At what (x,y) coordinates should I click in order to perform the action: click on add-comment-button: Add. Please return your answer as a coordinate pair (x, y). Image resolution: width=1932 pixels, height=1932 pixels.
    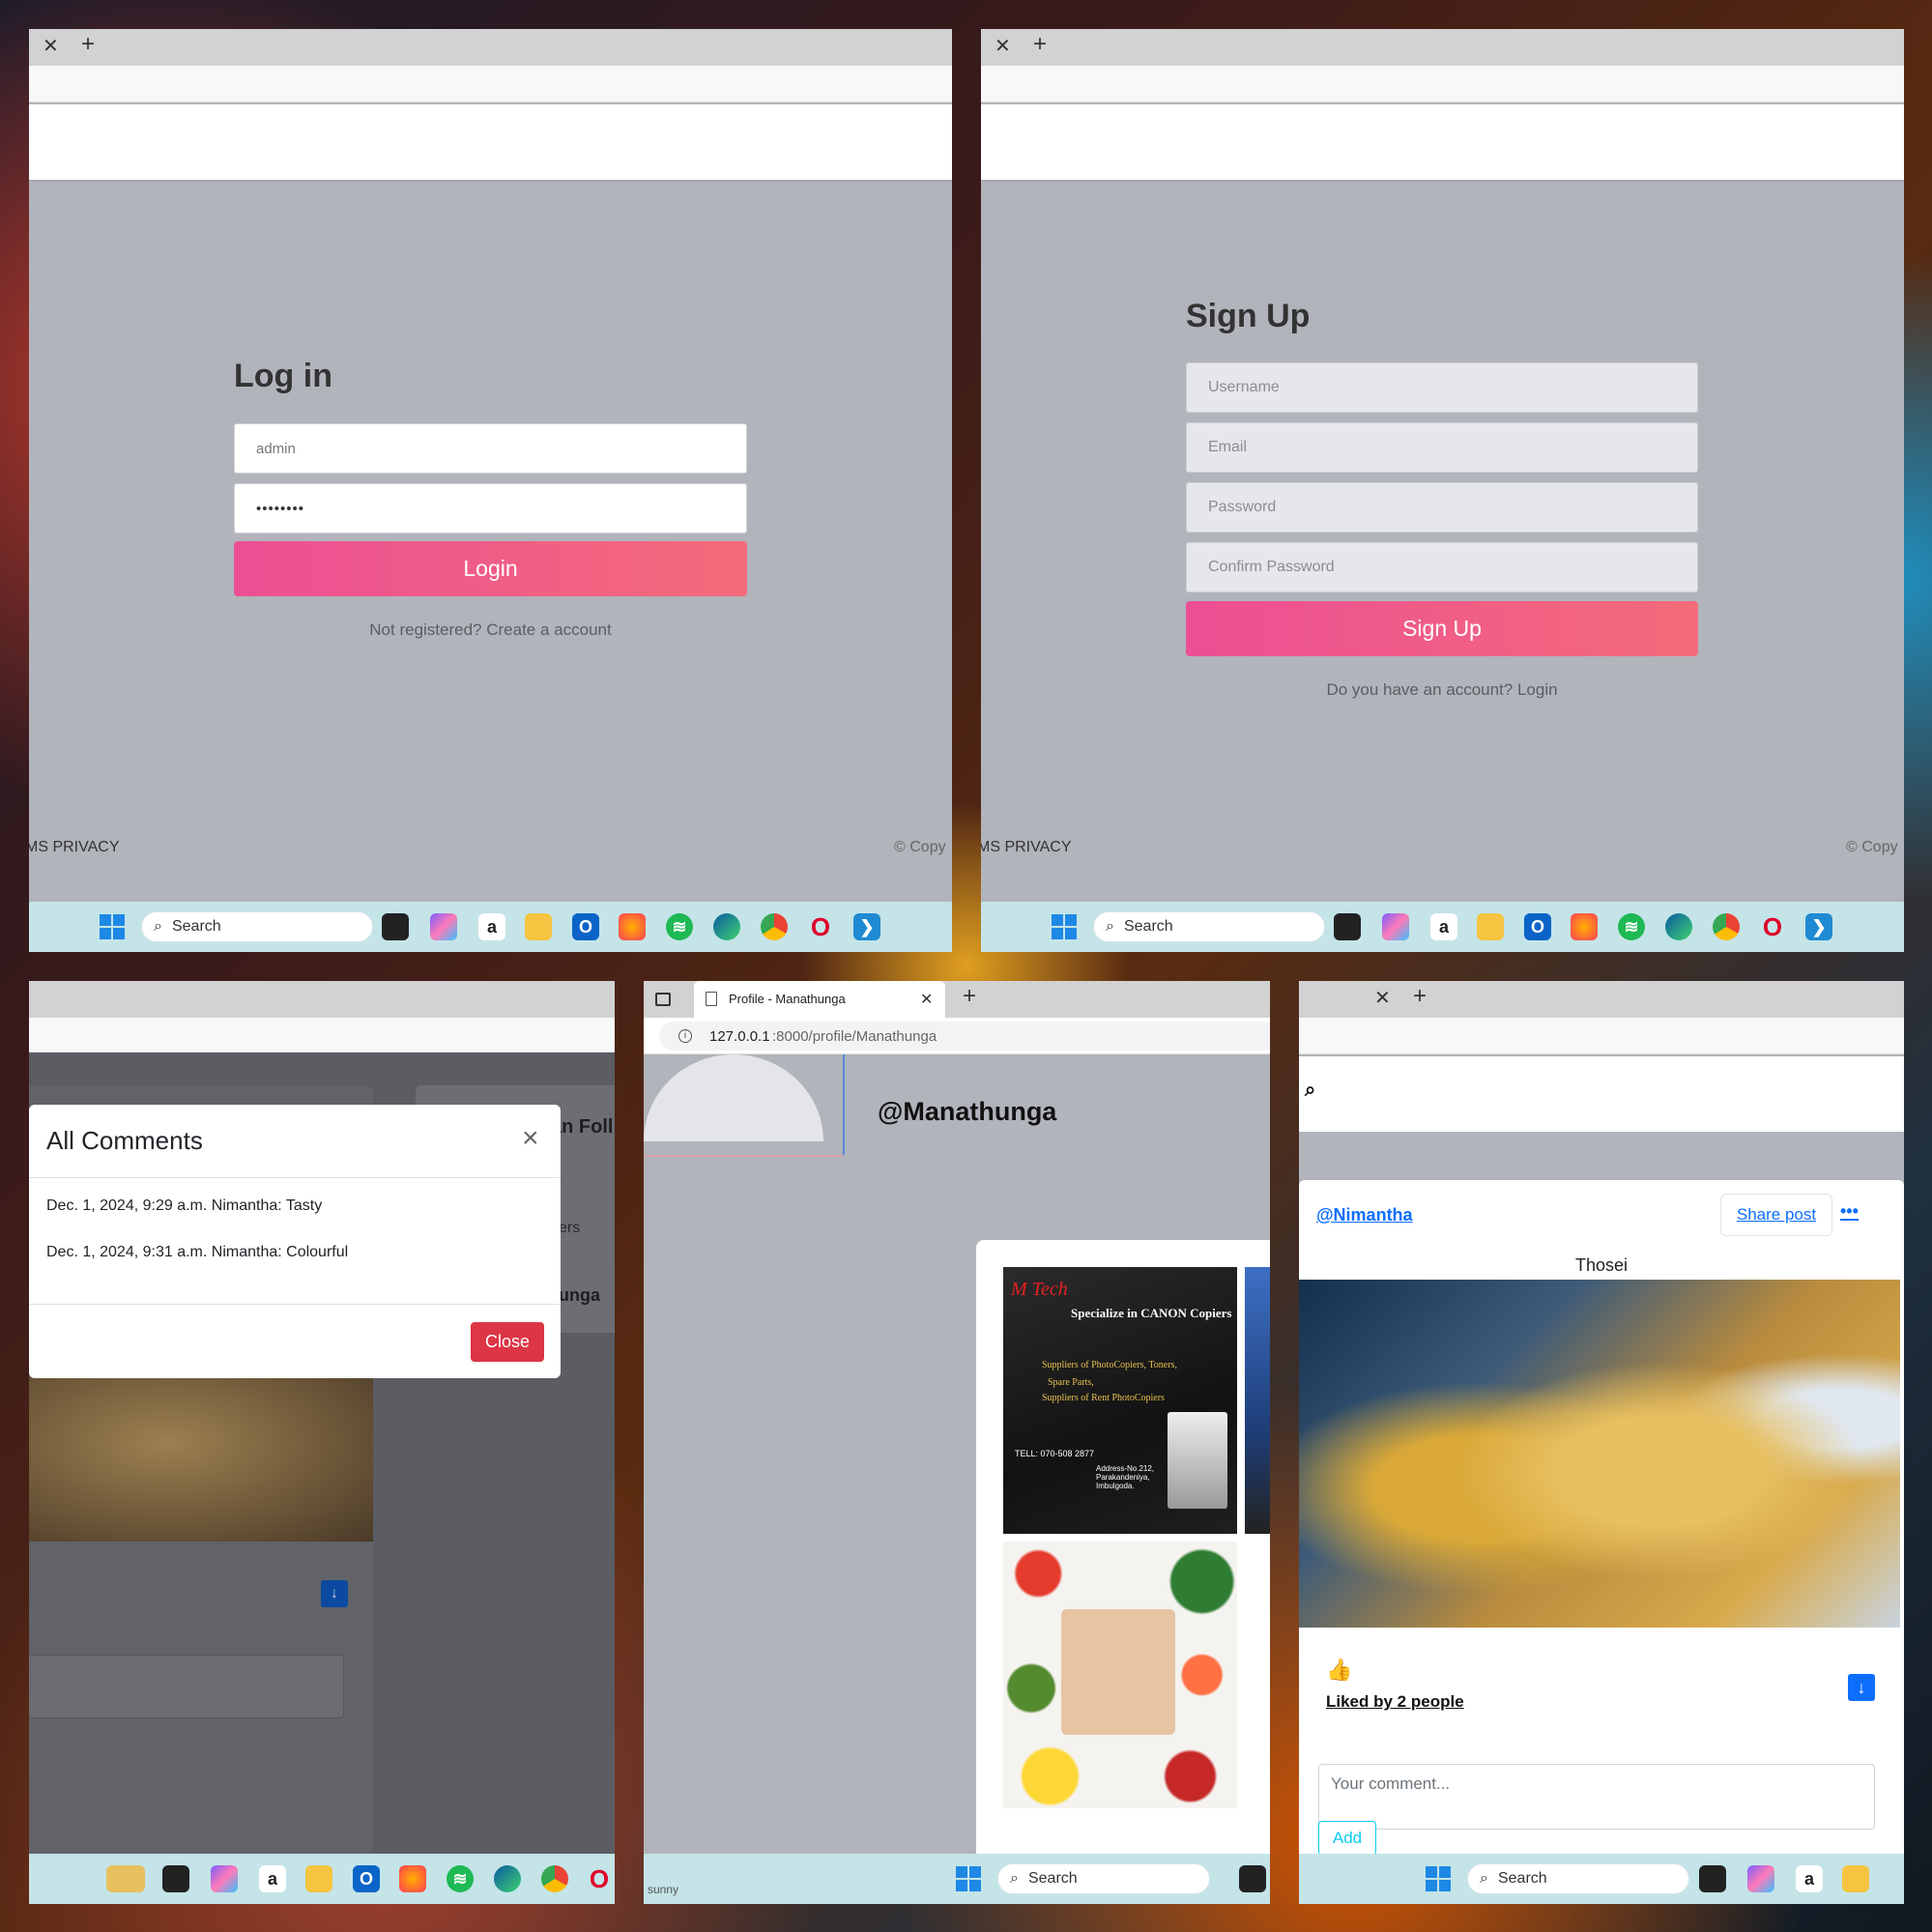
    Looking at the image, I should click on (1347, 1838).